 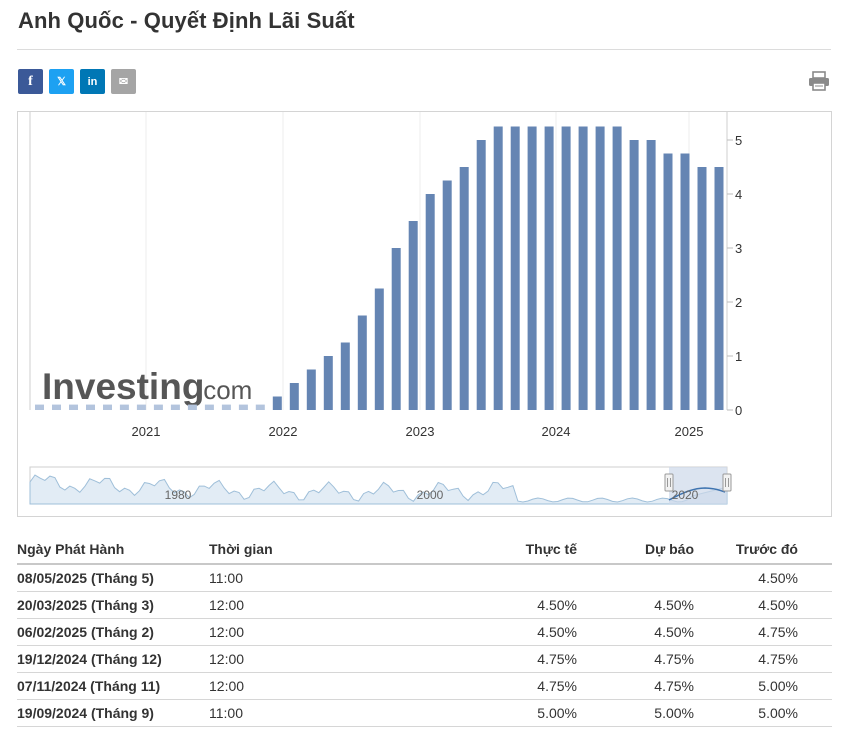 I want to click on cell-forecast: 5.00%, so click(x=635, y=713).